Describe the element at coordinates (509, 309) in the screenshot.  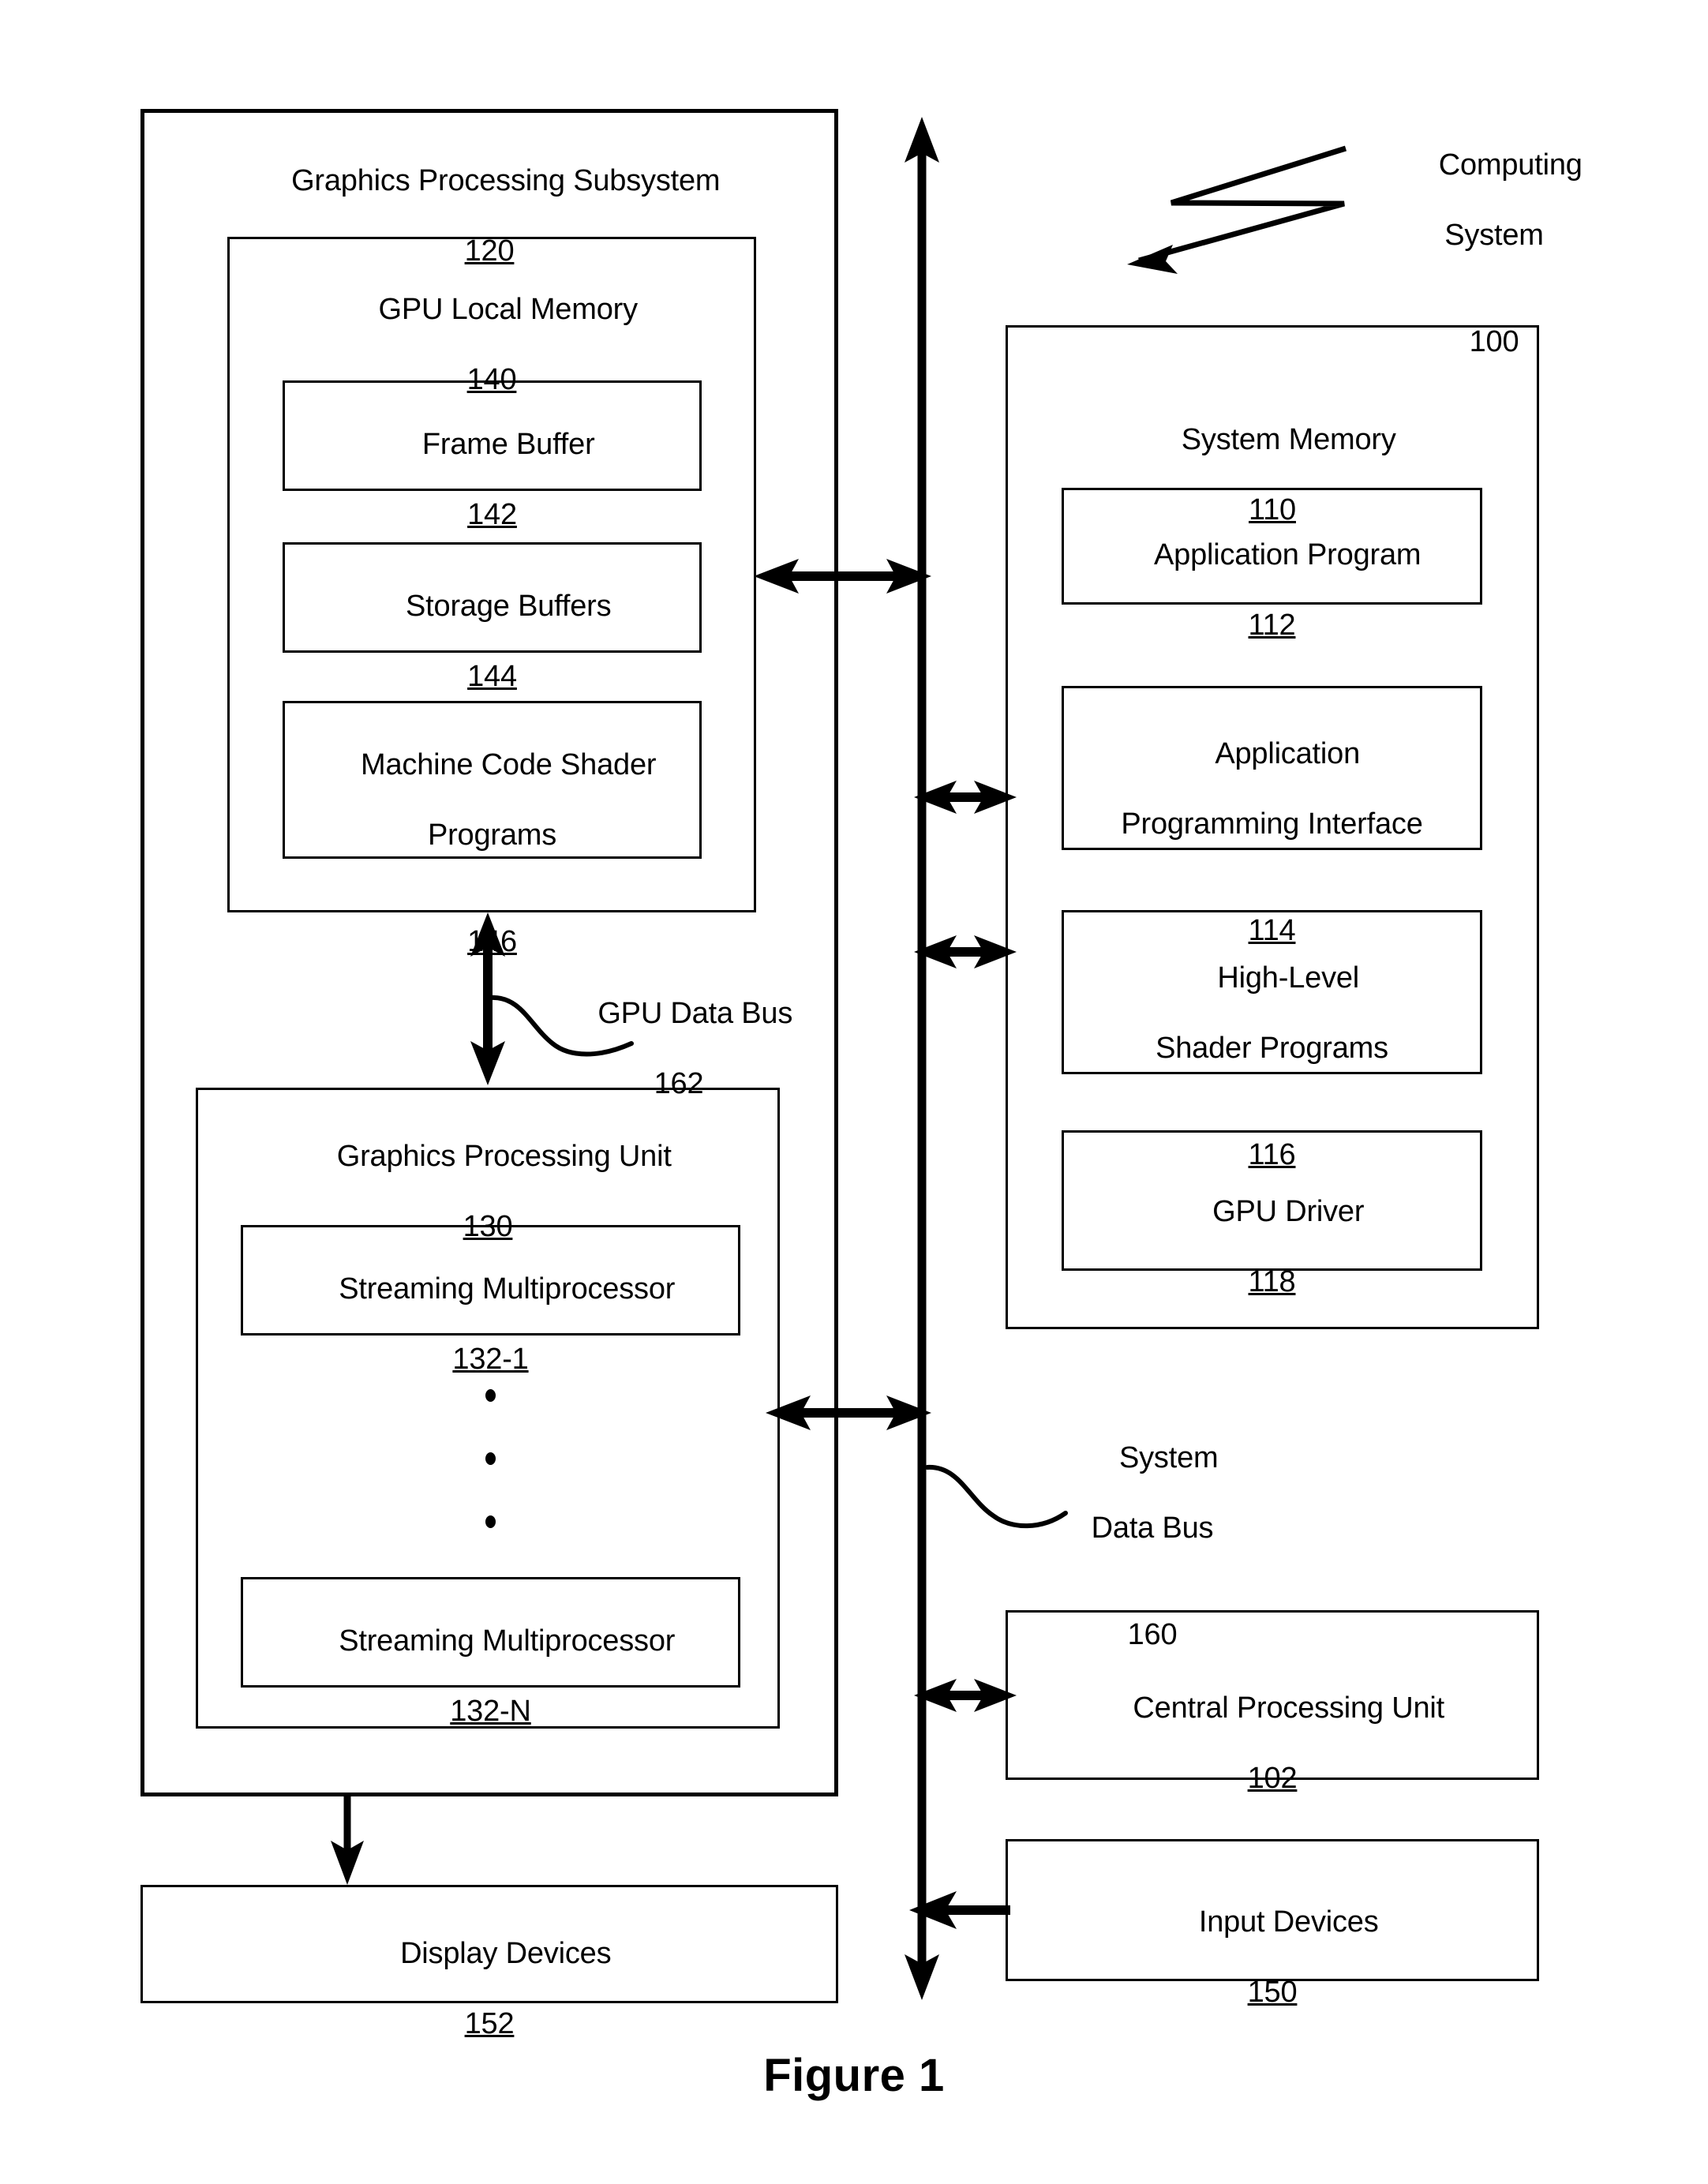
I see `gpu-local-memory-title: GPU Local Memory` at that location.